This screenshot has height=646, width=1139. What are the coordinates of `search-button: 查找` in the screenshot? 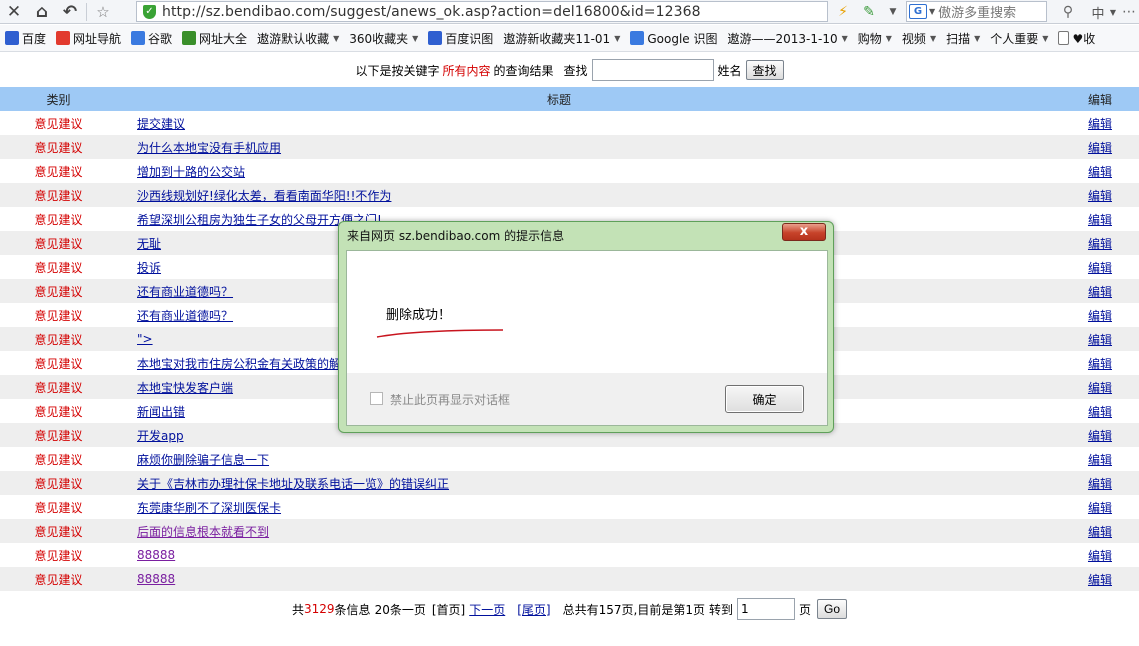 It's located at (764, 70).